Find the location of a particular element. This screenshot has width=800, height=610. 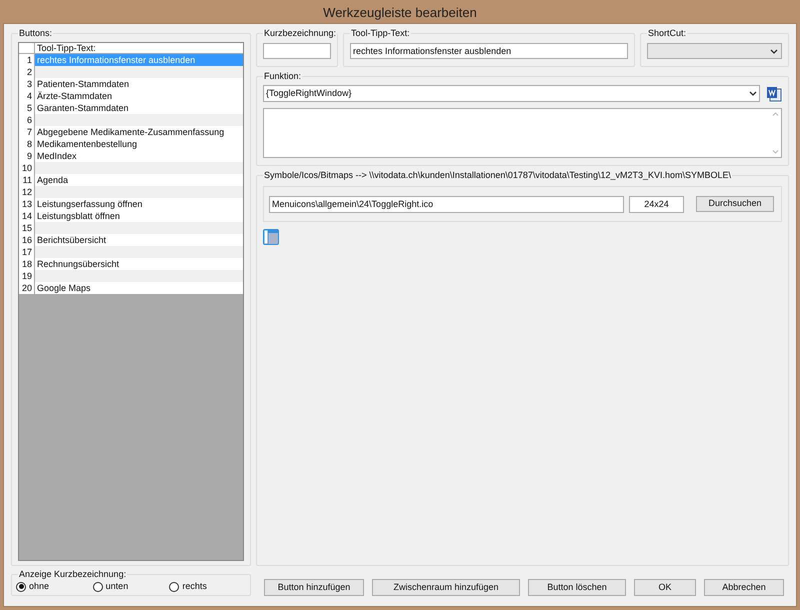

row-number: 1 is located at coordinates (27, 60).